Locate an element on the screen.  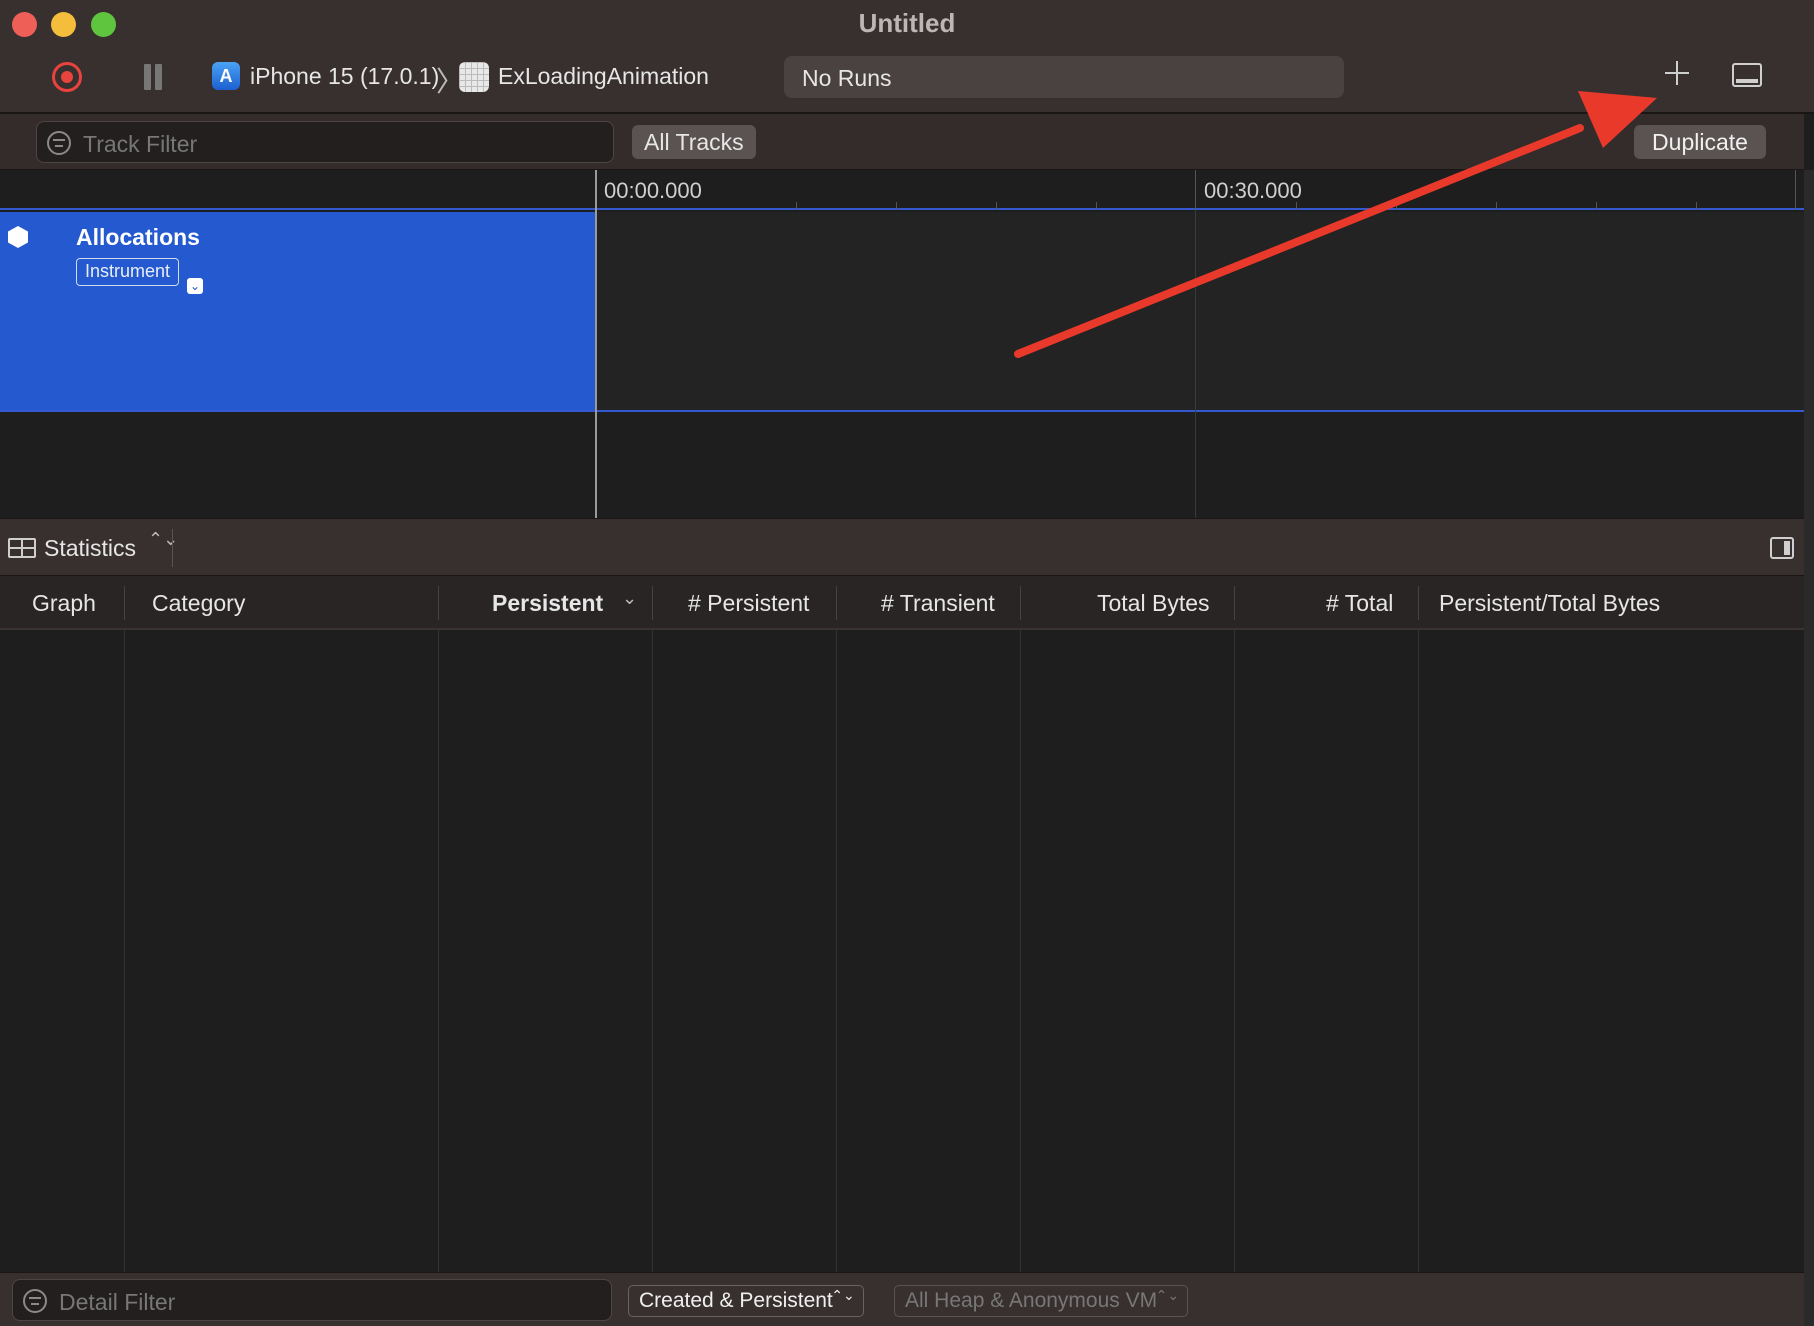
inspector-icon is located at coordinates (1782, 548).